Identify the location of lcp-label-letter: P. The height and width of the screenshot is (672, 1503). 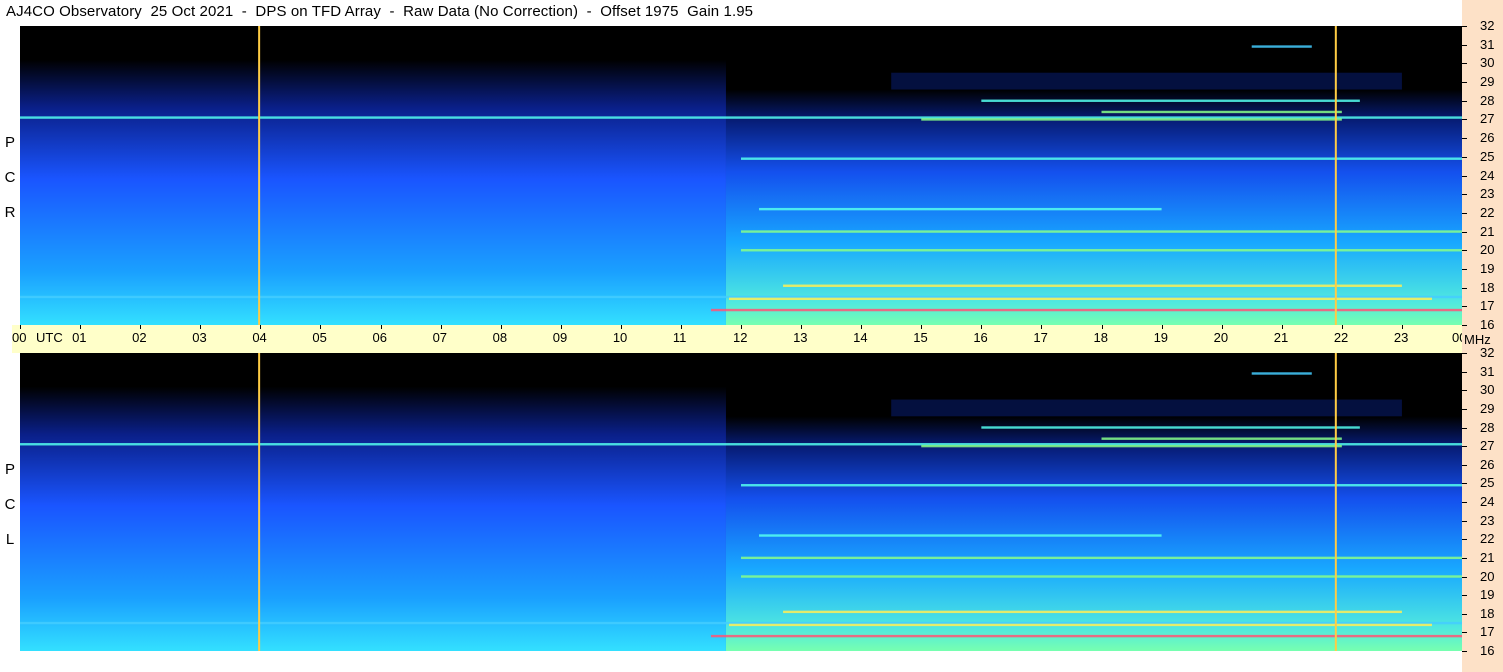
(9, 469).